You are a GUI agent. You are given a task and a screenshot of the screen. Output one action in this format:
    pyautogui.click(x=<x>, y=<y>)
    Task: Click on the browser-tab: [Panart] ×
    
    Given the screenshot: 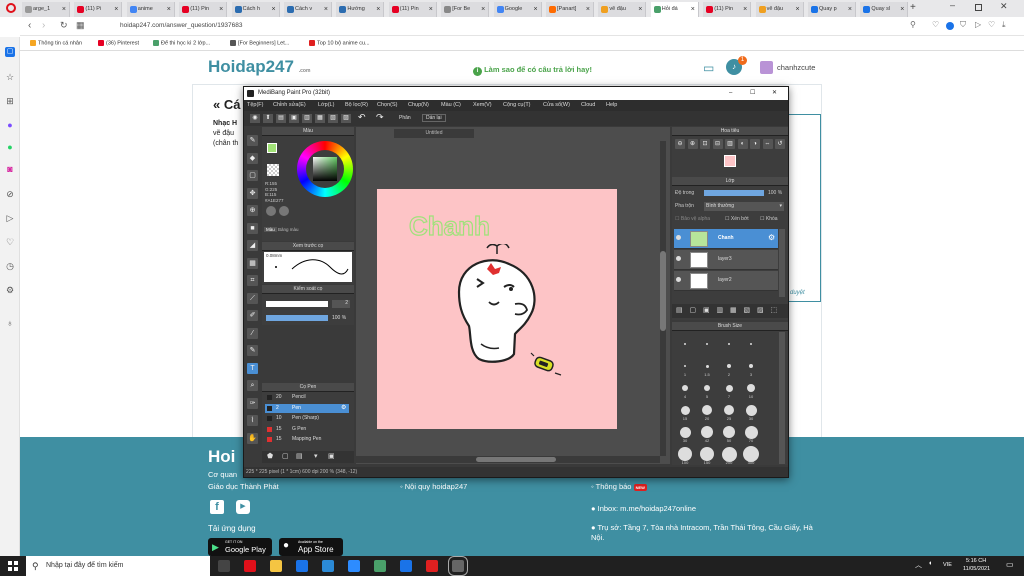 What is the action you would take?
    pyautogui.click(x=570, y=9)
    